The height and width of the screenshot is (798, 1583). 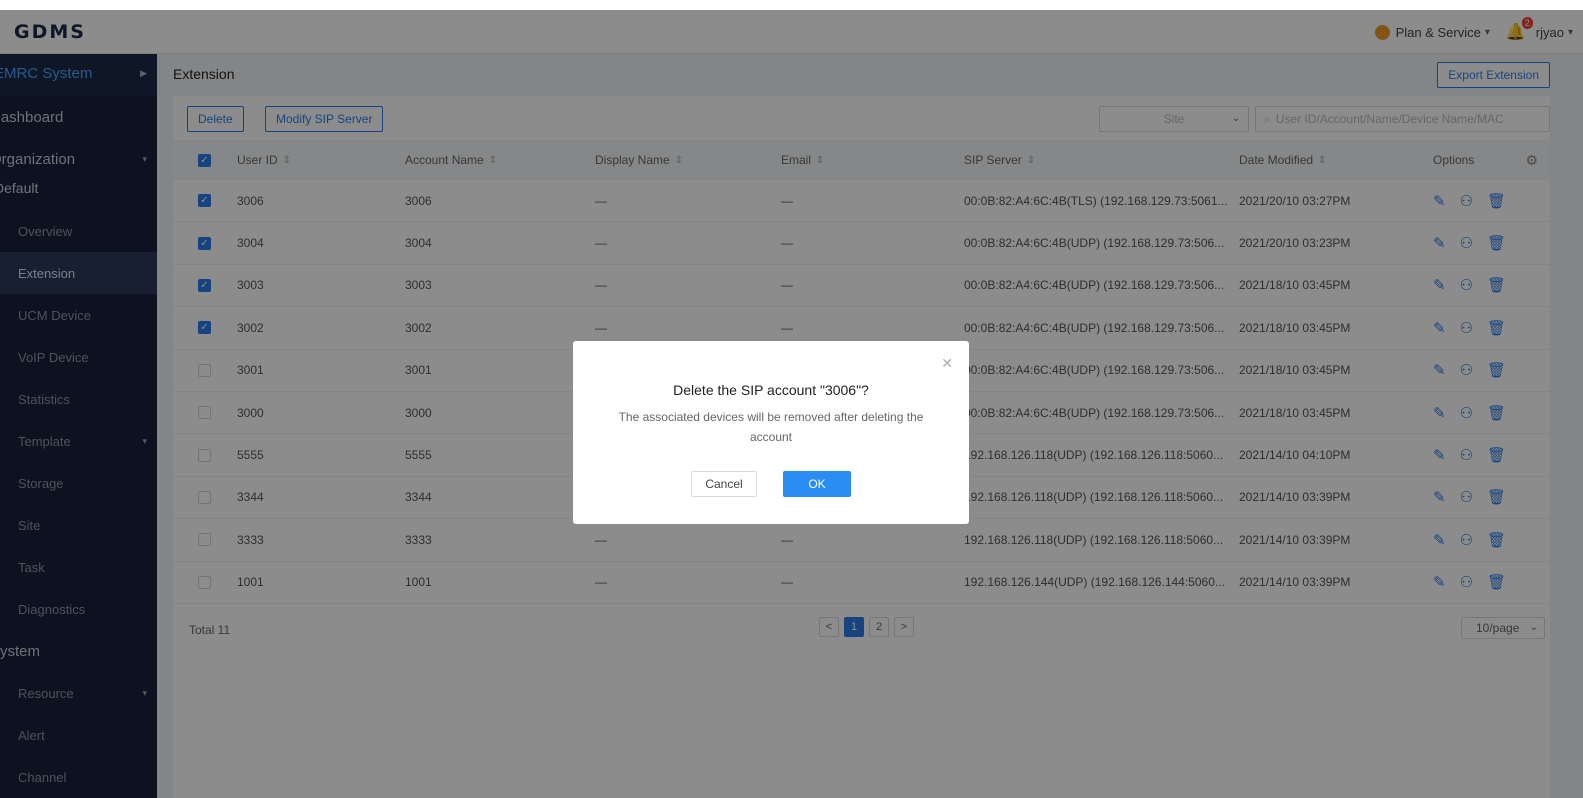 I want to click on ok-button: OK, so click(x=817, y=484).